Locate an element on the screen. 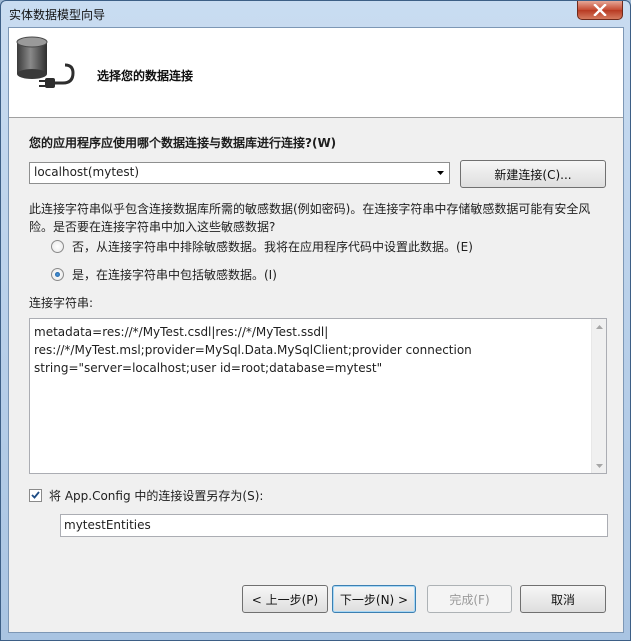  connection-select-value: localhost(mytest) is located at coordinates (87, 172).